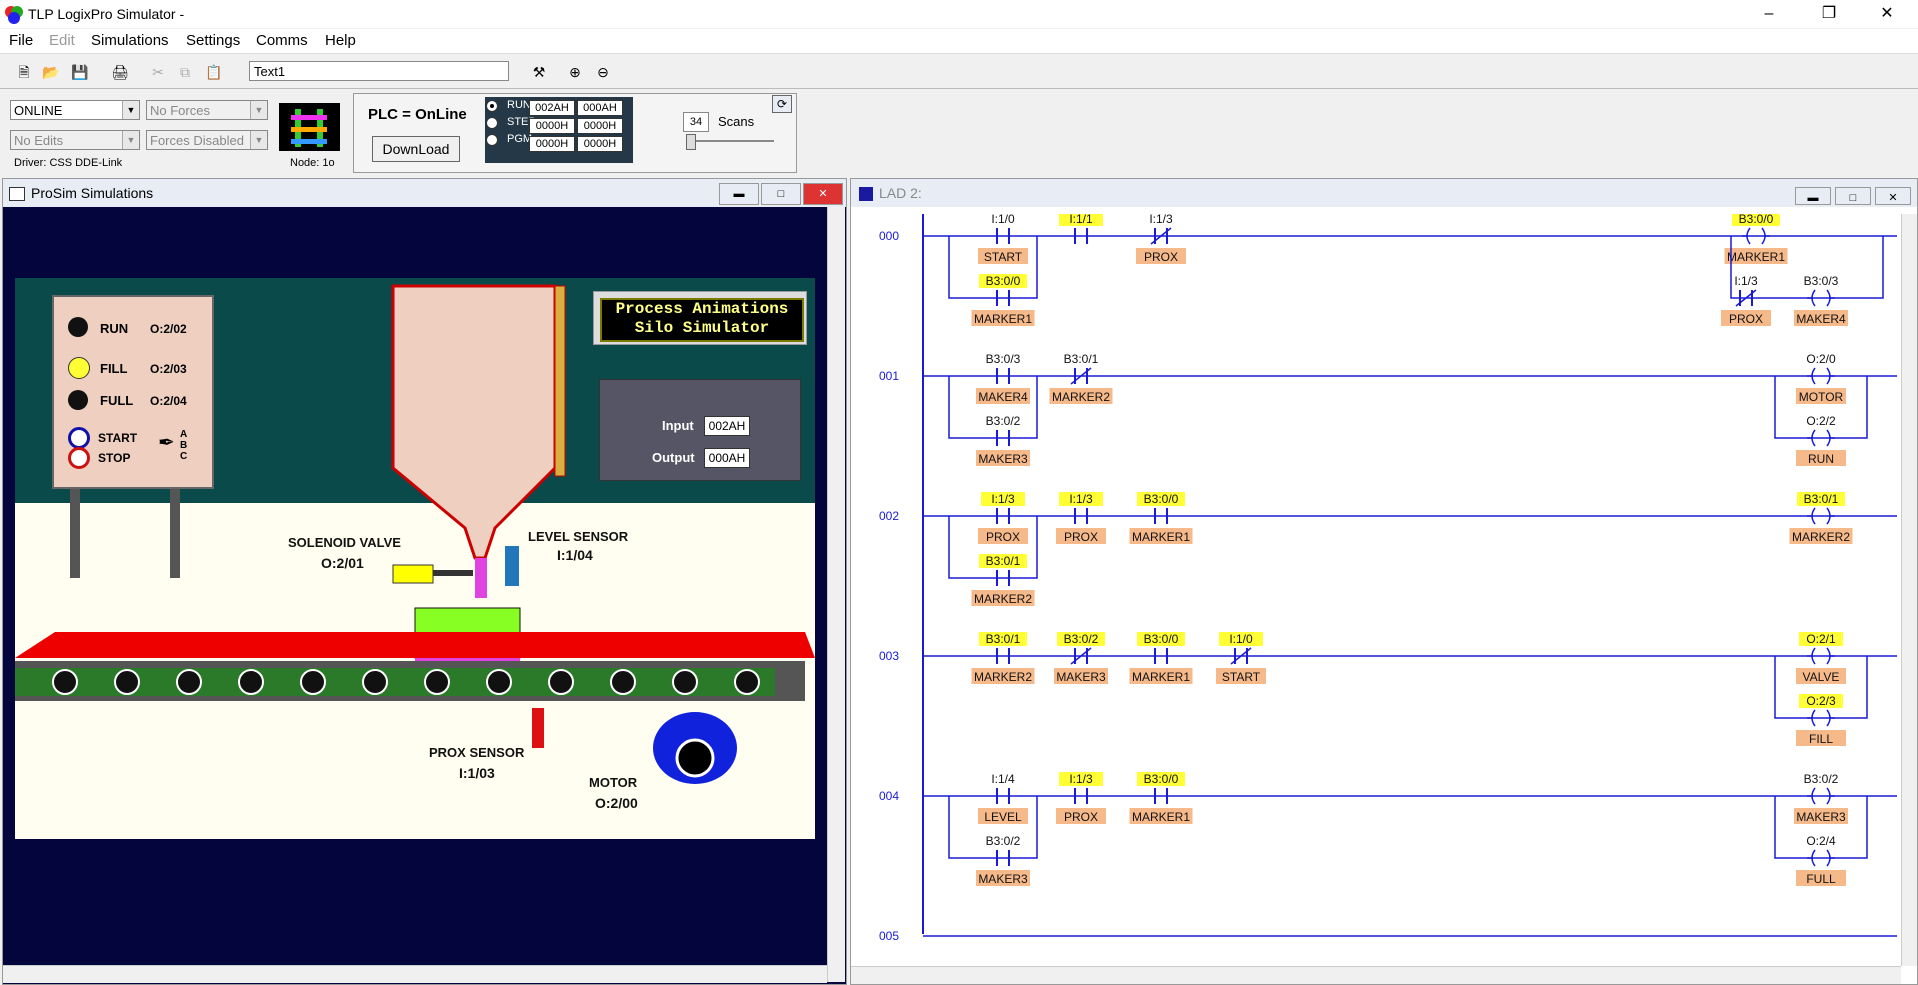  What do you see at coordinates (578, 536) in the screenshot?
I see `level-sensor-label: LEVEL SENSOR` at bounding box center [578, 536].